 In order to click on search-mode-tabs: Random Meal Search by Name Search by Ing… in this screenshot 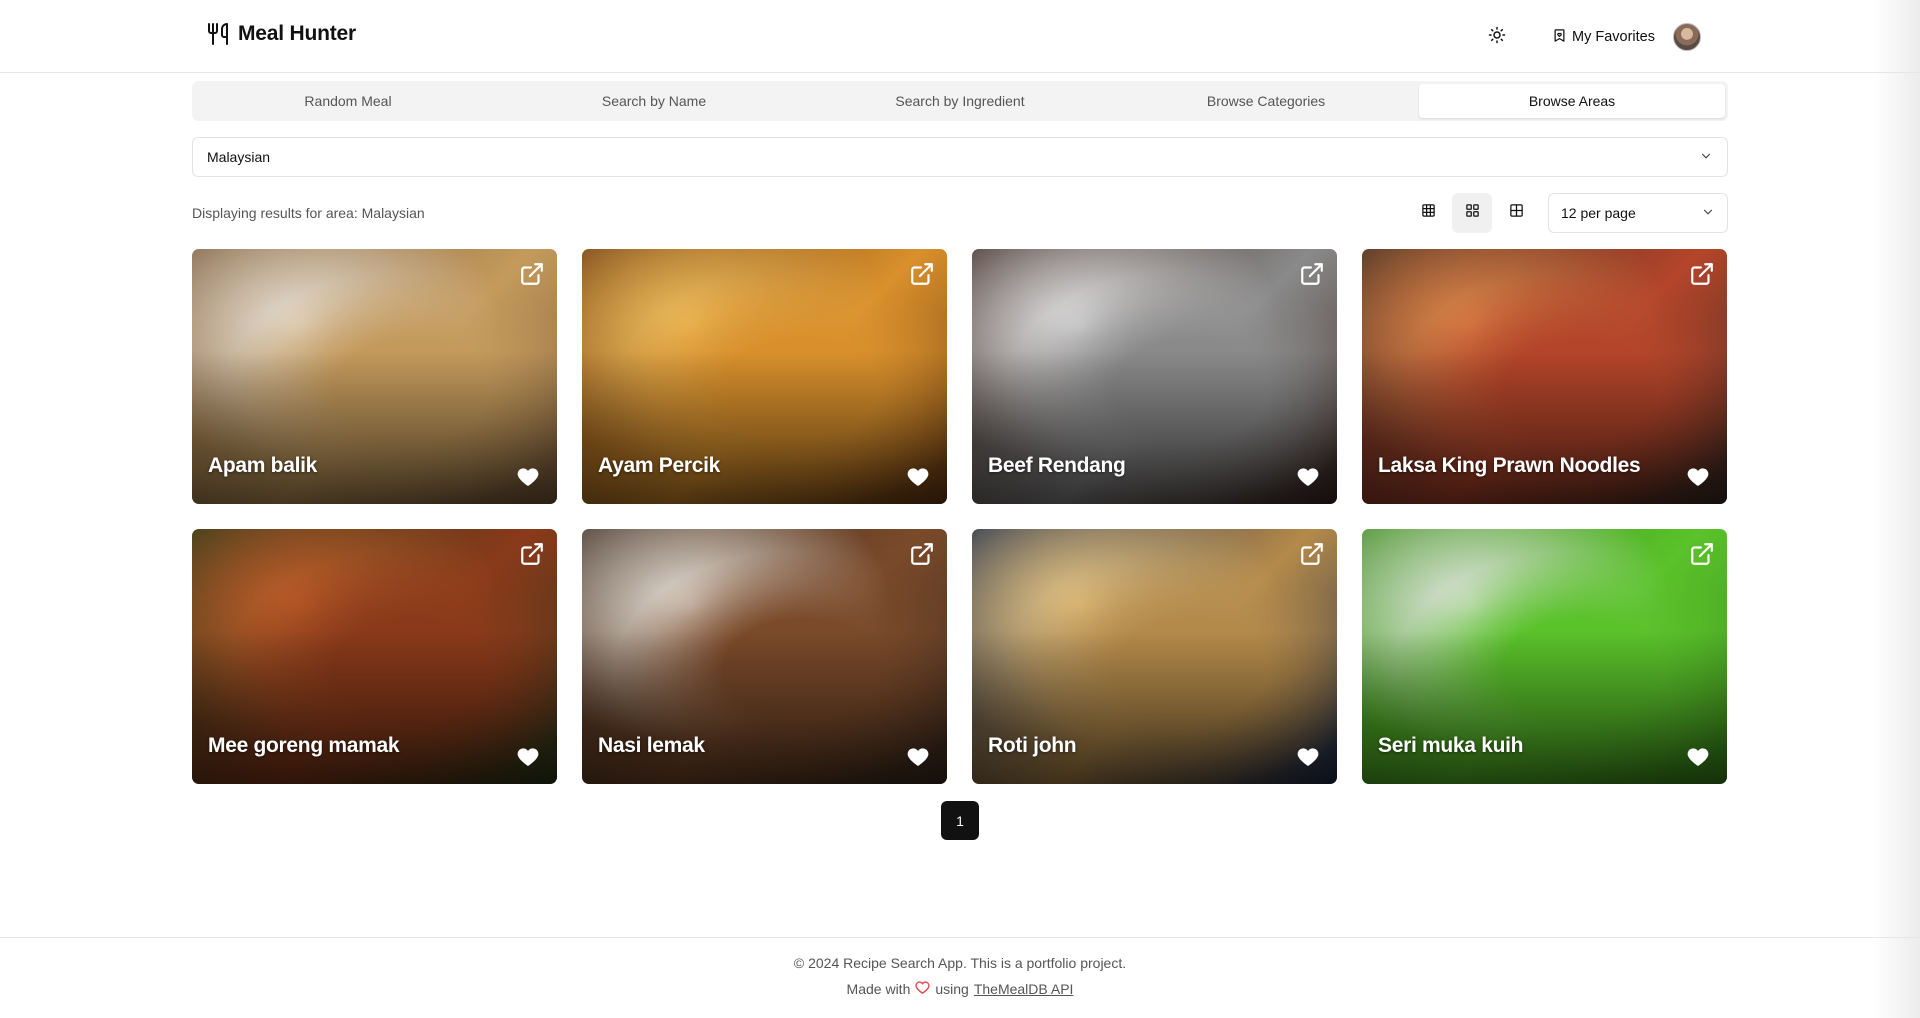, I will do `click(960, 101)`.